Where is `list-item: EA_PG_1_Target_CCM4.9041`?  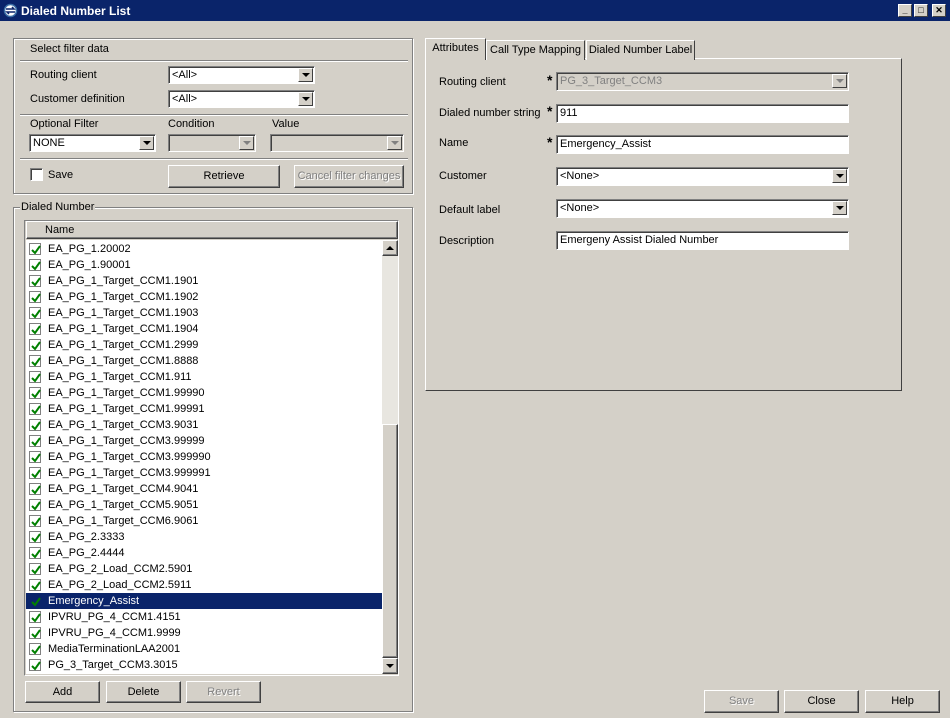
list-item: EA_PG_1_Target_CCM4.9041 is located at coordinates (204, 489).